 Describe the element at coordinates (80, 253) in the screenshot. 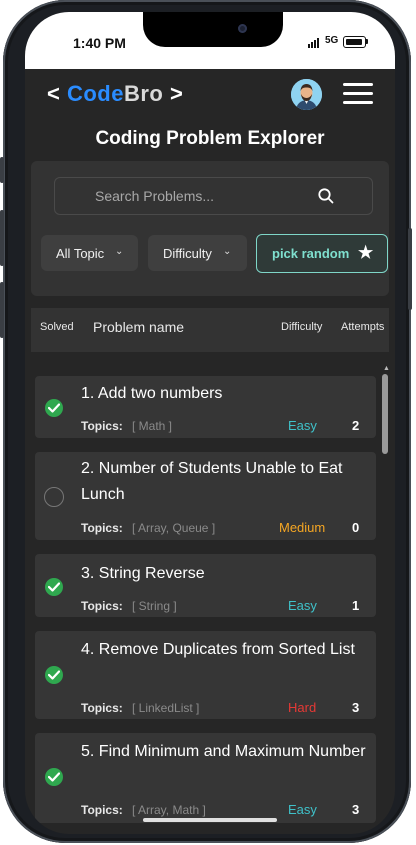

I see `topic-dropdown-label: All Topic` at that location.